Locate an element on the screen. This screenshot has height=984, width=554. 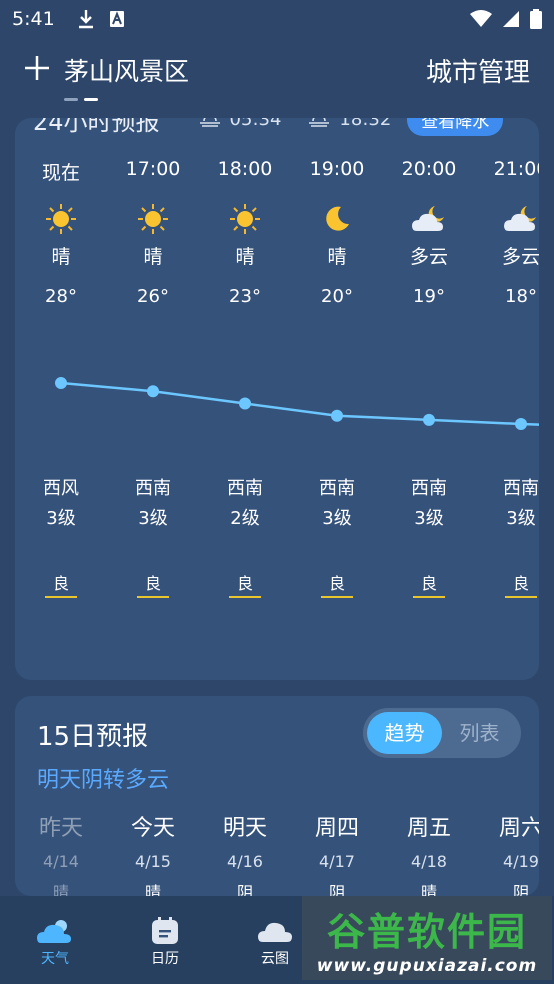
hourly-item: 现在晴 28° is located at coordinates (61, 232).